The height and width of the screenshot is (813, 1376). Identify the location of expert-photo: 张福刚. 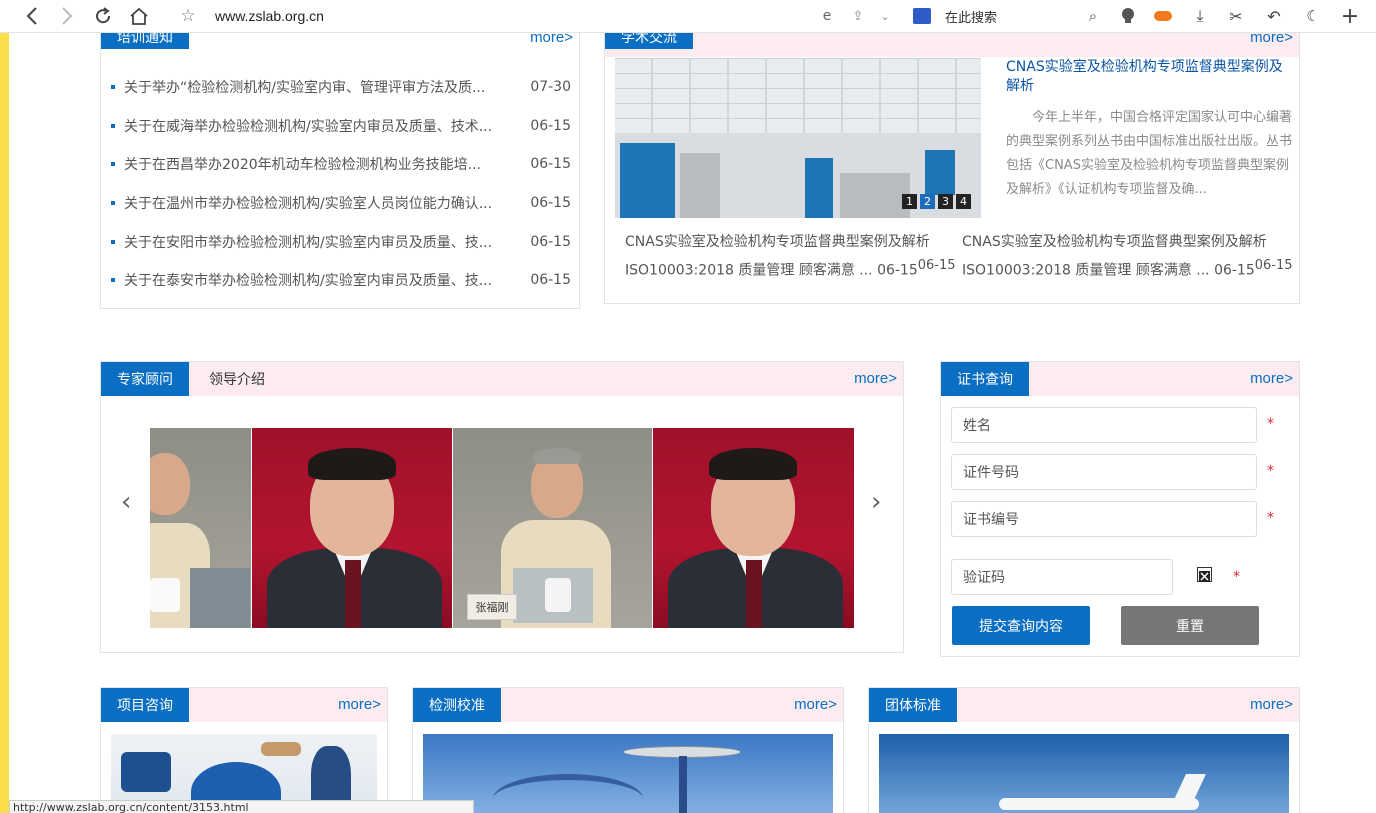
(552, 528).